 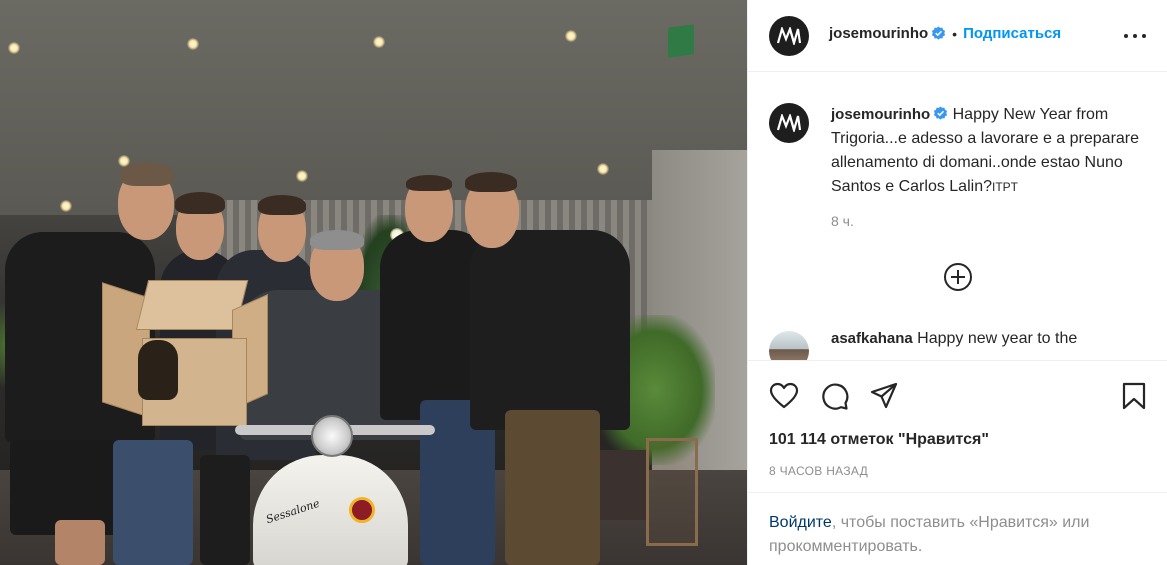 I want to click on plus-circle-icon, so click(x=958, y=277).